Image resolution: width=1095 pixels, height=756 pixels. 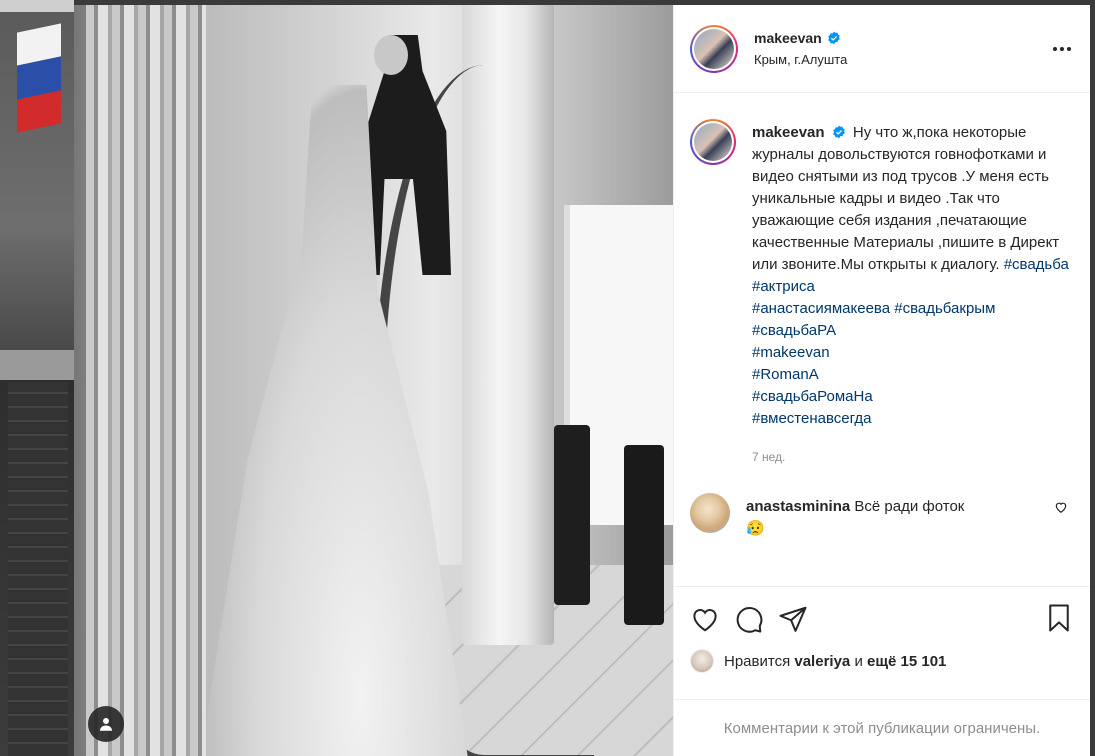 I want to click on likes-prefix: Нравится, so click(x=757, y=661).